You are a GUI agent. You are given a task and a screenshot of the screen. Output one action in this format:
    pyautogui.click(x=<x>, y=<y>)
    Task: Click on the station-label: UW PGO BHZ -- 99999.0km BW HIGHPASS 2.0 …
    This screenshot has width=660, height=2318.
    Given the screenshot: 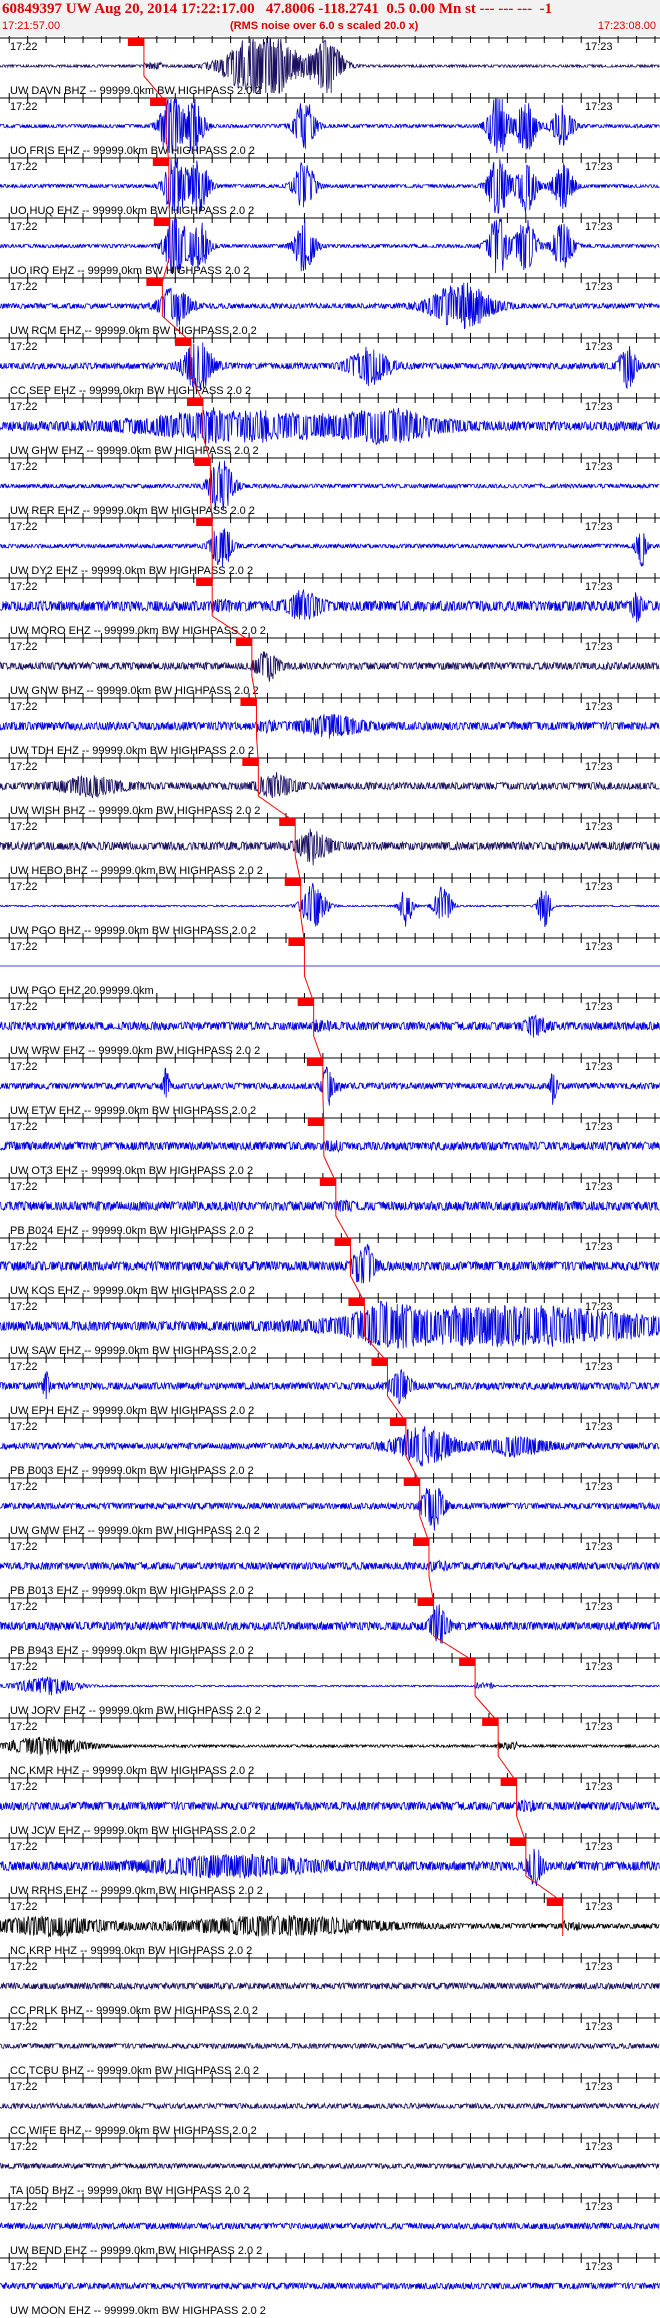 What is the action you would take?
    pyautogui.click(x=133, y=931)
    